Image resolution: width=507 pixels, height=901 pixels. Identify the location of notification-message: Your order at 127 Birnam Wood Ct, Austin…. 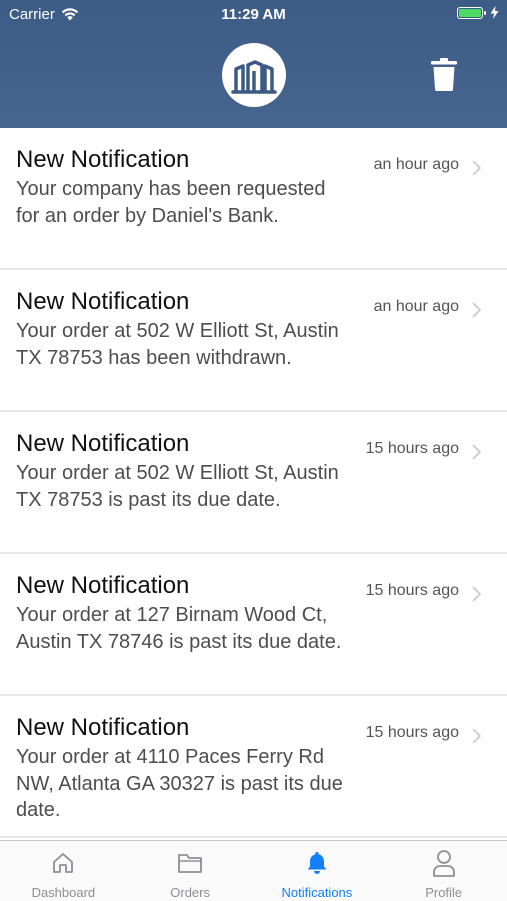
(179, 628).